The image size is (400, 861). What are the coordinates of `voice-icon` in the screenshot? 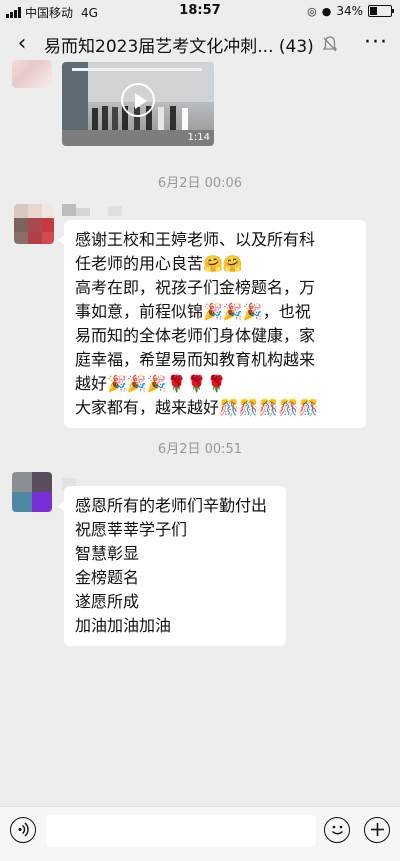 It's located at (23, 830).